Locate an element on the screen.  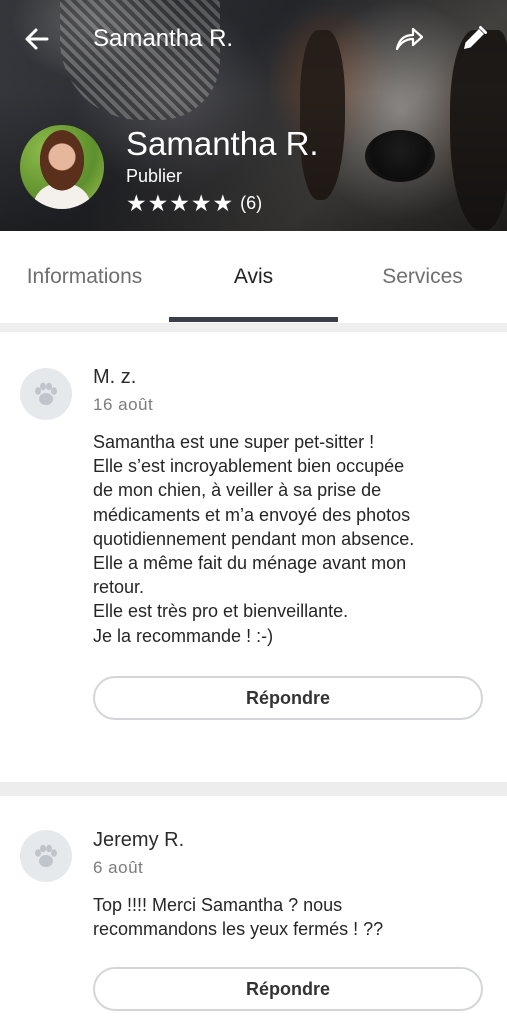
review-date: 16 août is located at coordinates (123, 404).